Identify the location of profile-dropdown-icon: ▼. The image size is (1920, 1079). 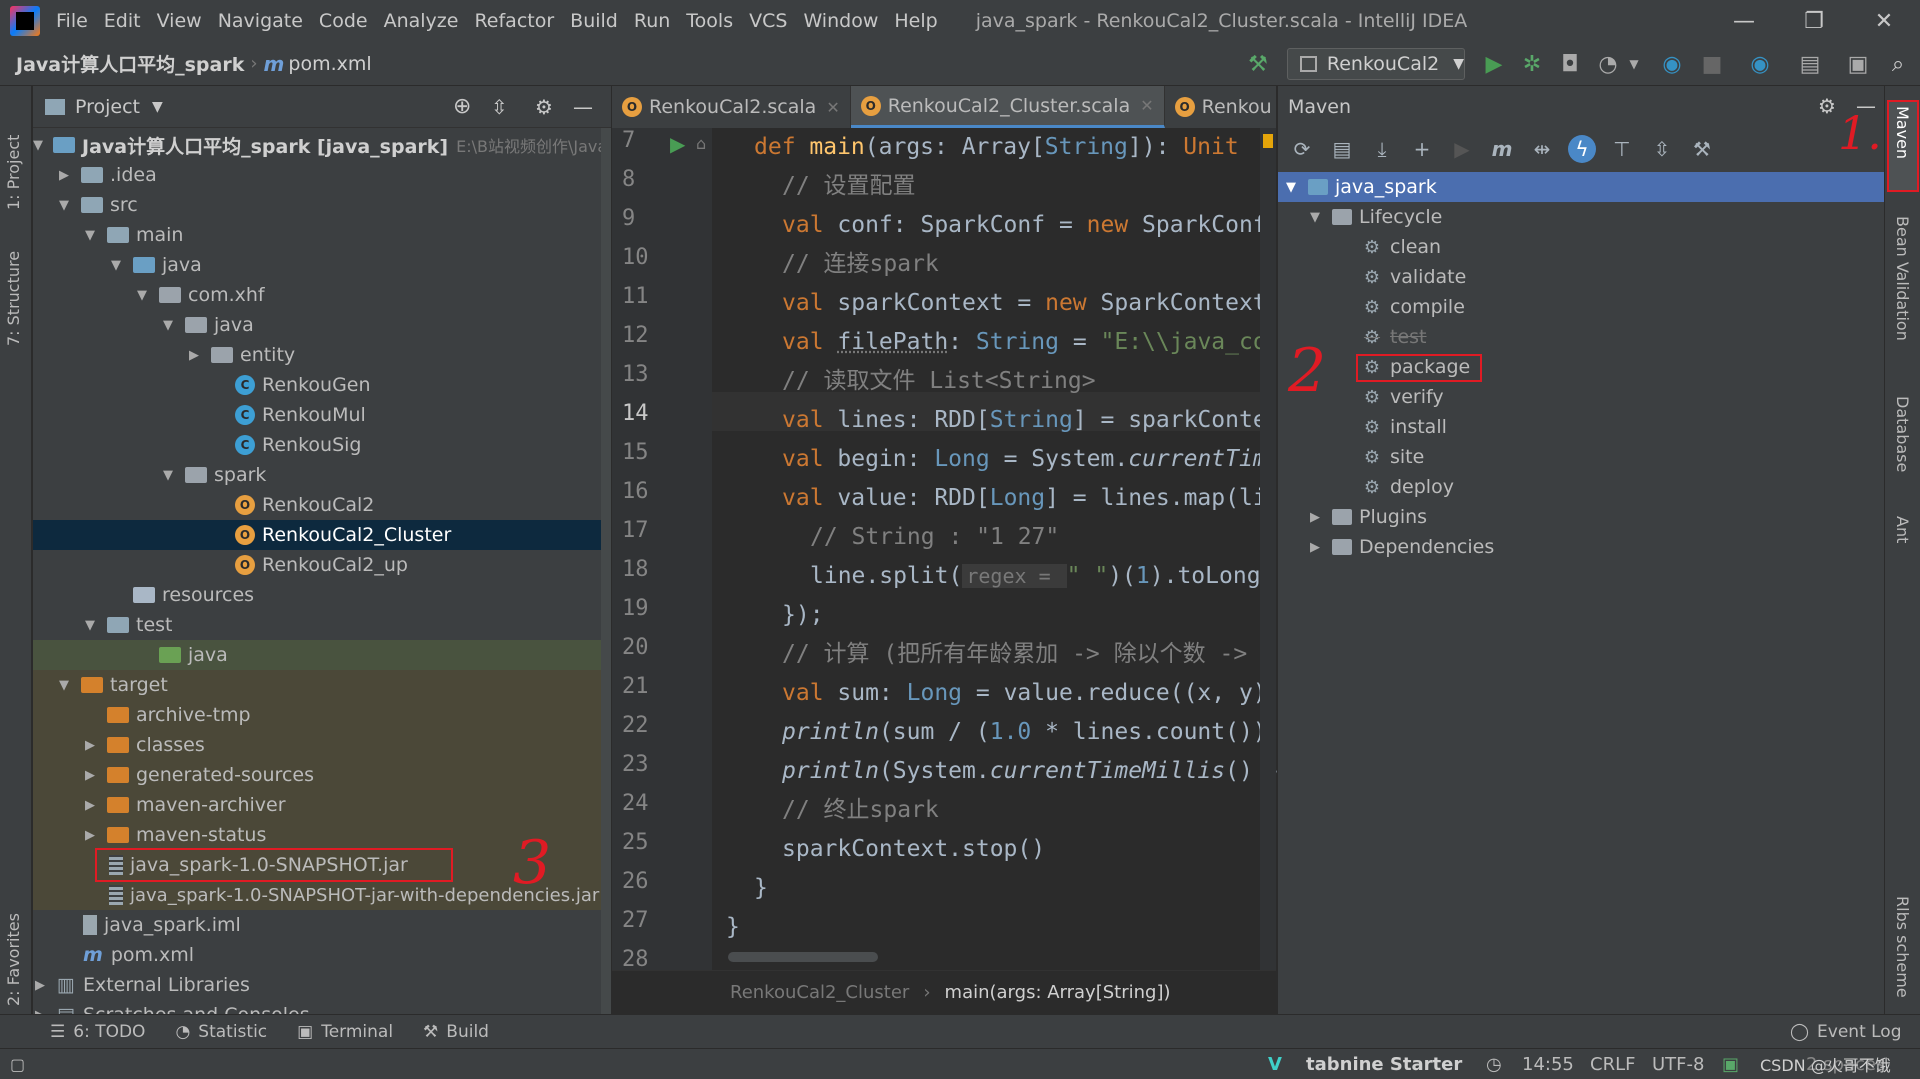
(1634, 64).